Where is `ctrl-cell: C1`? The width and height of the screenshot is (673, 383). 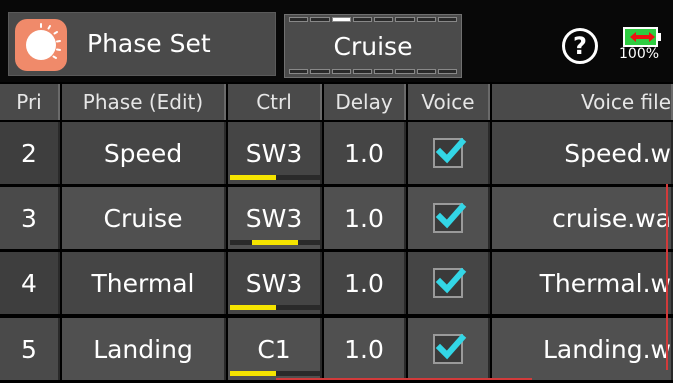 ctrl-cell: C1 is located at coordinates (275, 349).